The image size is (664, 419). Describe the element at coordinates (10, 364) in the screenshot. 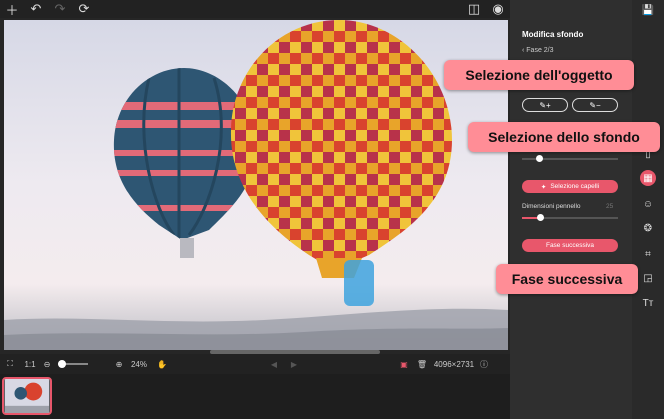

I see `fit-screen-icon: ⛶` at that location.